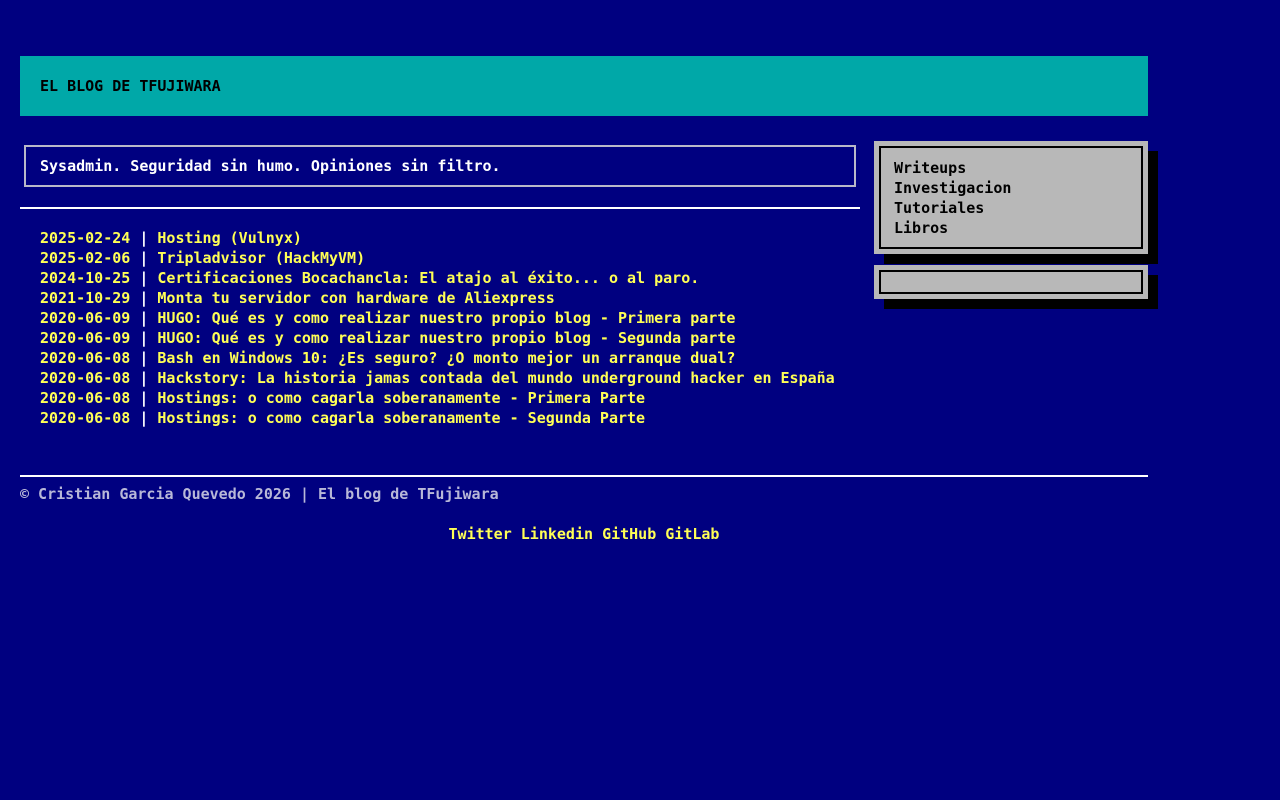 The width and height of the screenshot is (1280, 800). I want to click on post-item: 2025-02-06 | Tripladvisor (HackMyVM), so click(450, 258).